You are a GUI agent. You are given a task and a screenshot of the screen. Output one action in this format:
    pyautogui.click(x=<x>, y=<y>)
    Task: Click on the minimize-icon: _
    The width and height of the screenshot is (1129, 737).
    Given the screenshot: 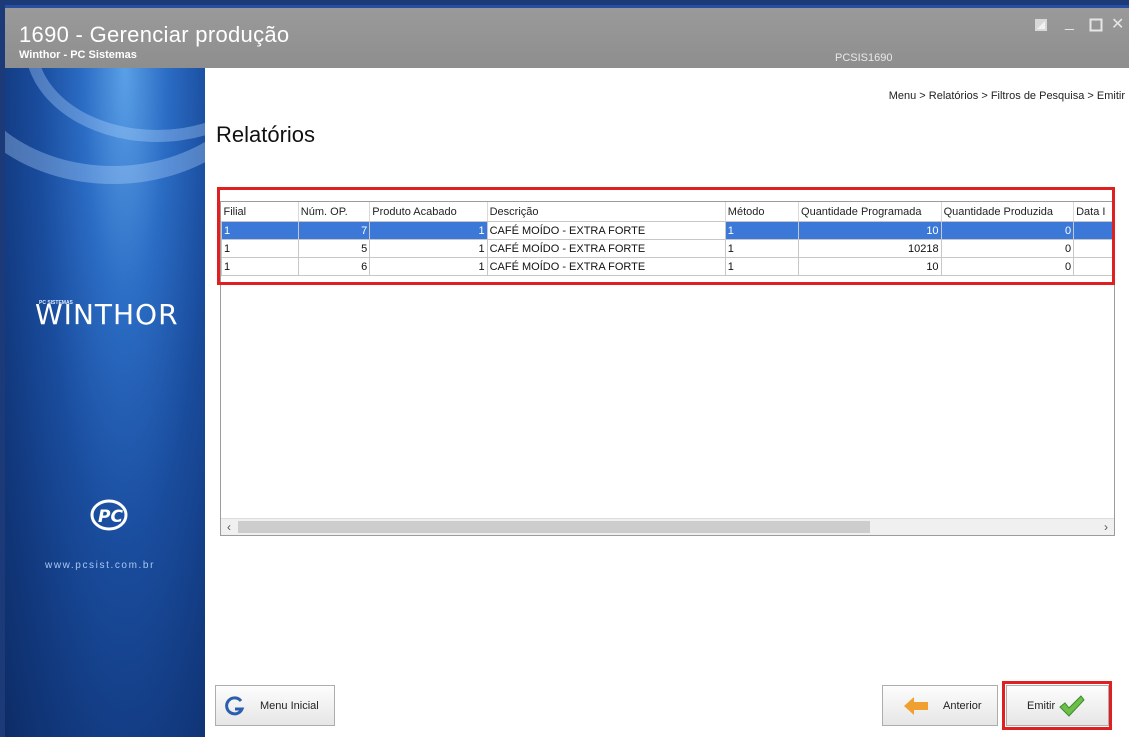 What is the action you would take?
    pyautogui.click(x=1069, y=23)
    